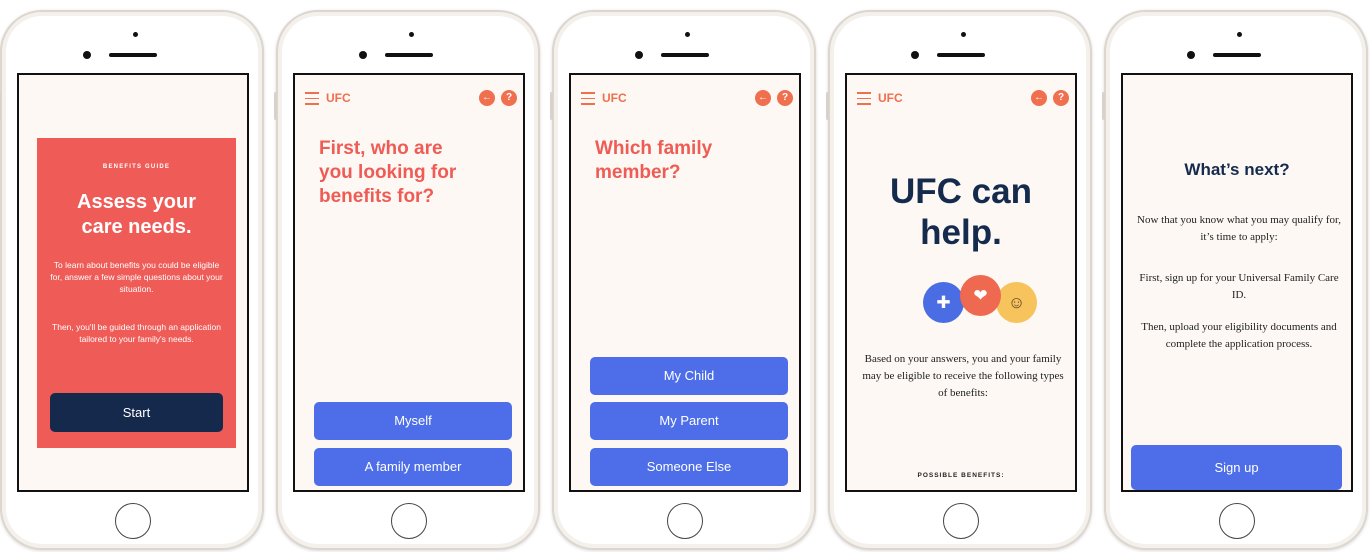 This screenshot has height=552, width=1370. Describe the element at coordinates (413, 467) in the screenshot. I see `option-family-member-button: A family member` at that location.